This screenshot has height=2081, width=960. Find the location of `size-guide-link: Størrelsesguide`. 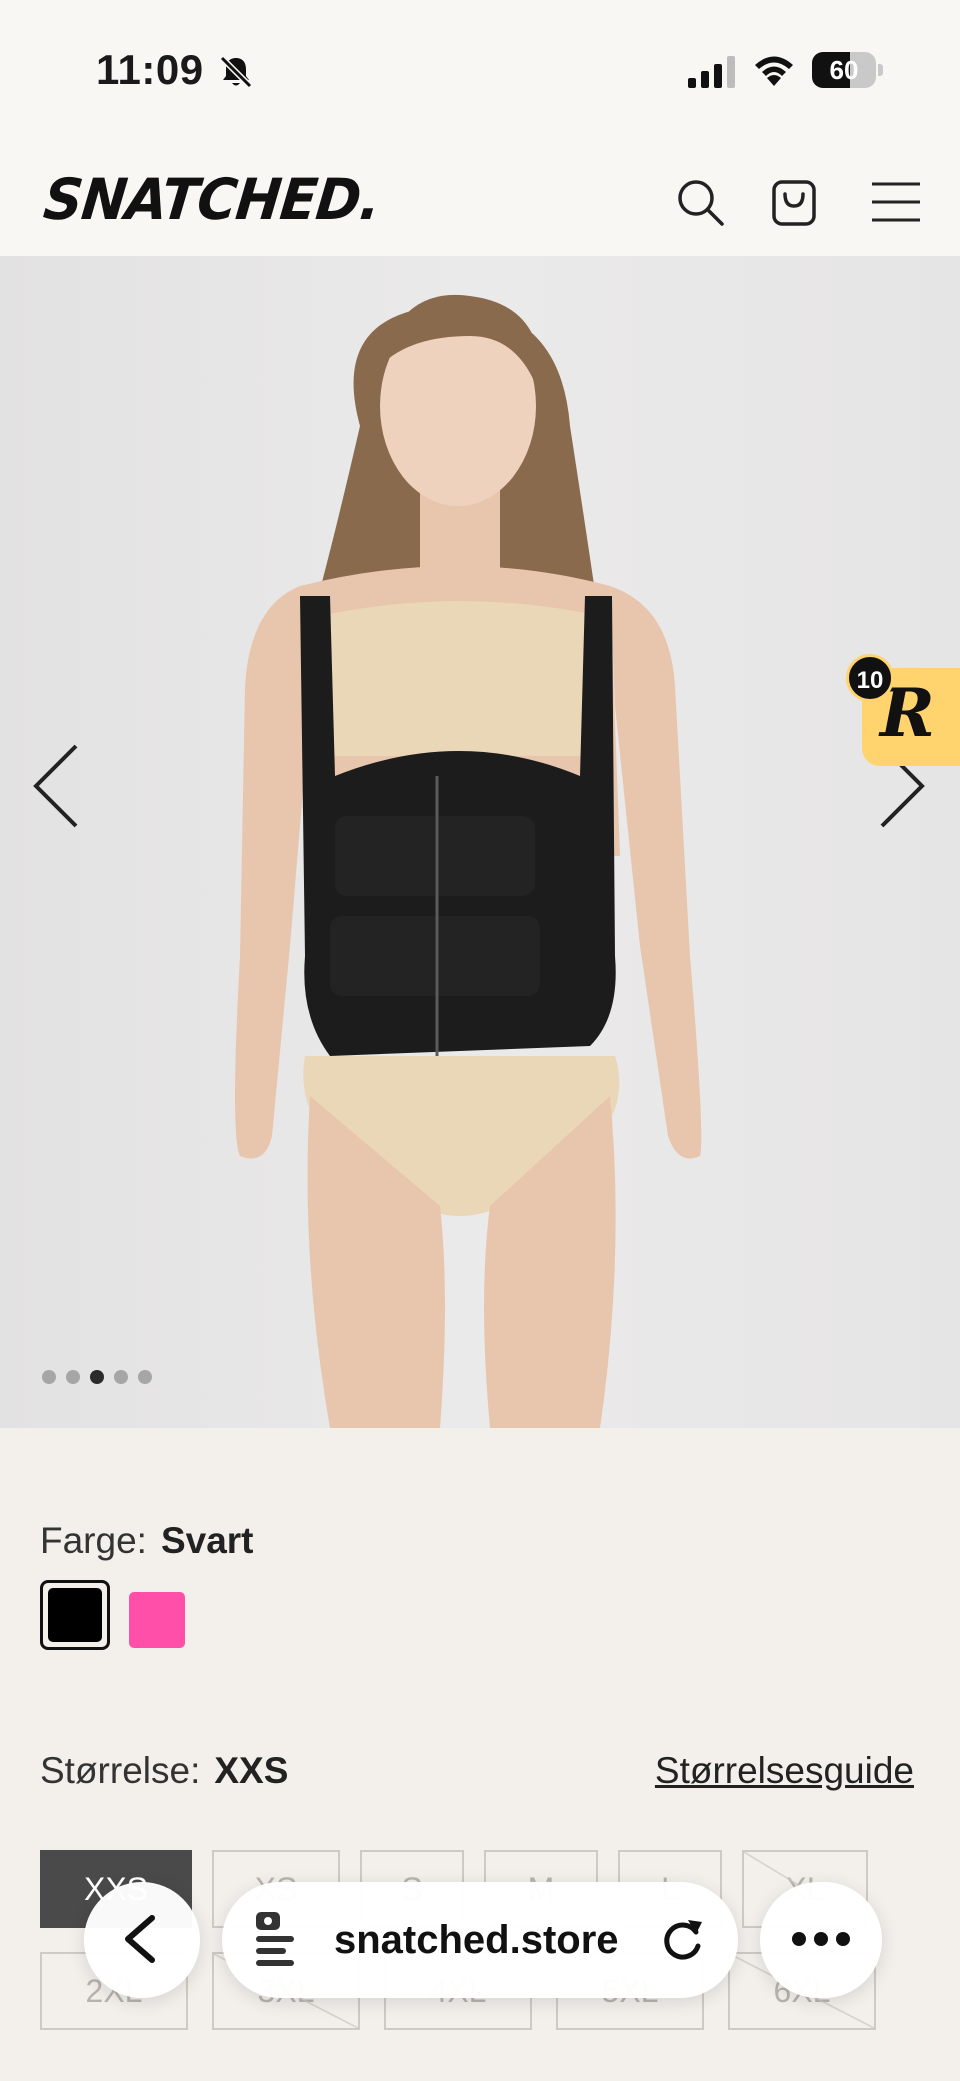

size-guide-link: Størrelsesguide is located at coordinates (784, 1771).